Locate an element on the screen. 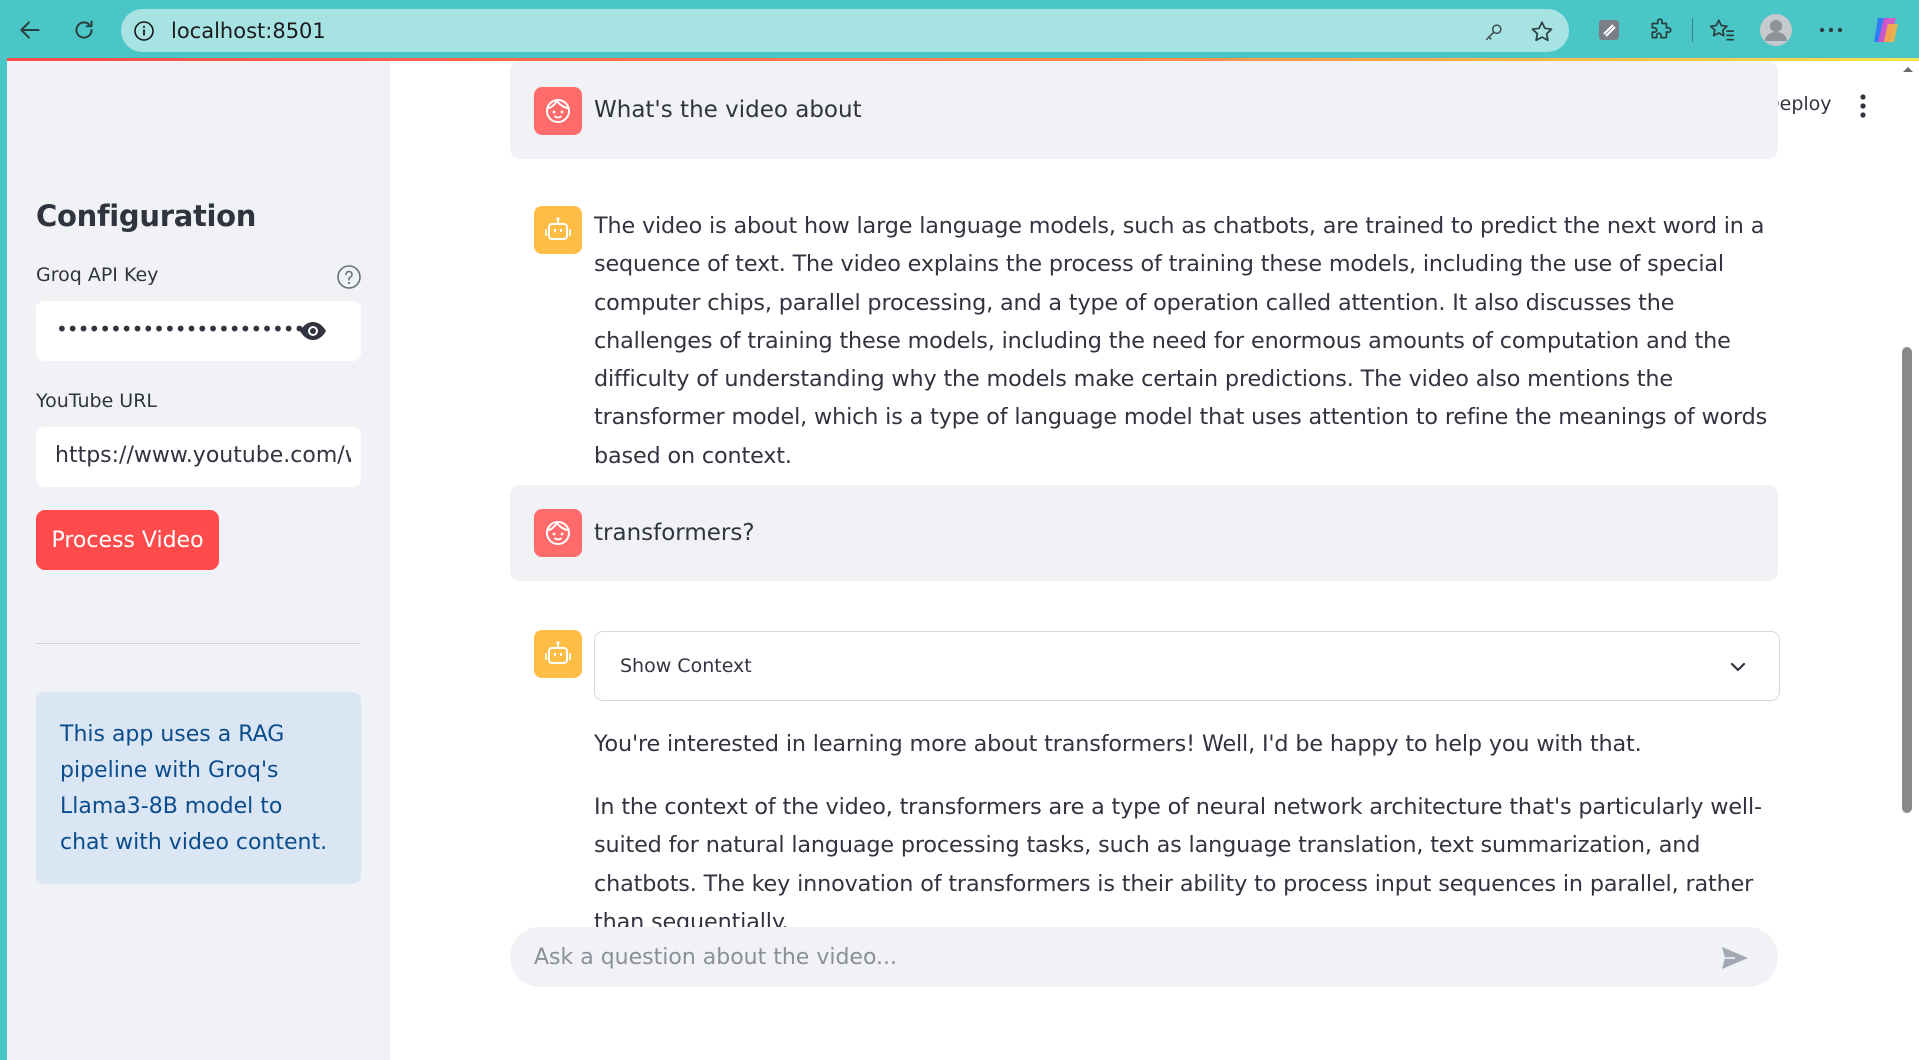  chat-message-user: What's the video about is located at coordinates (1144, 110).